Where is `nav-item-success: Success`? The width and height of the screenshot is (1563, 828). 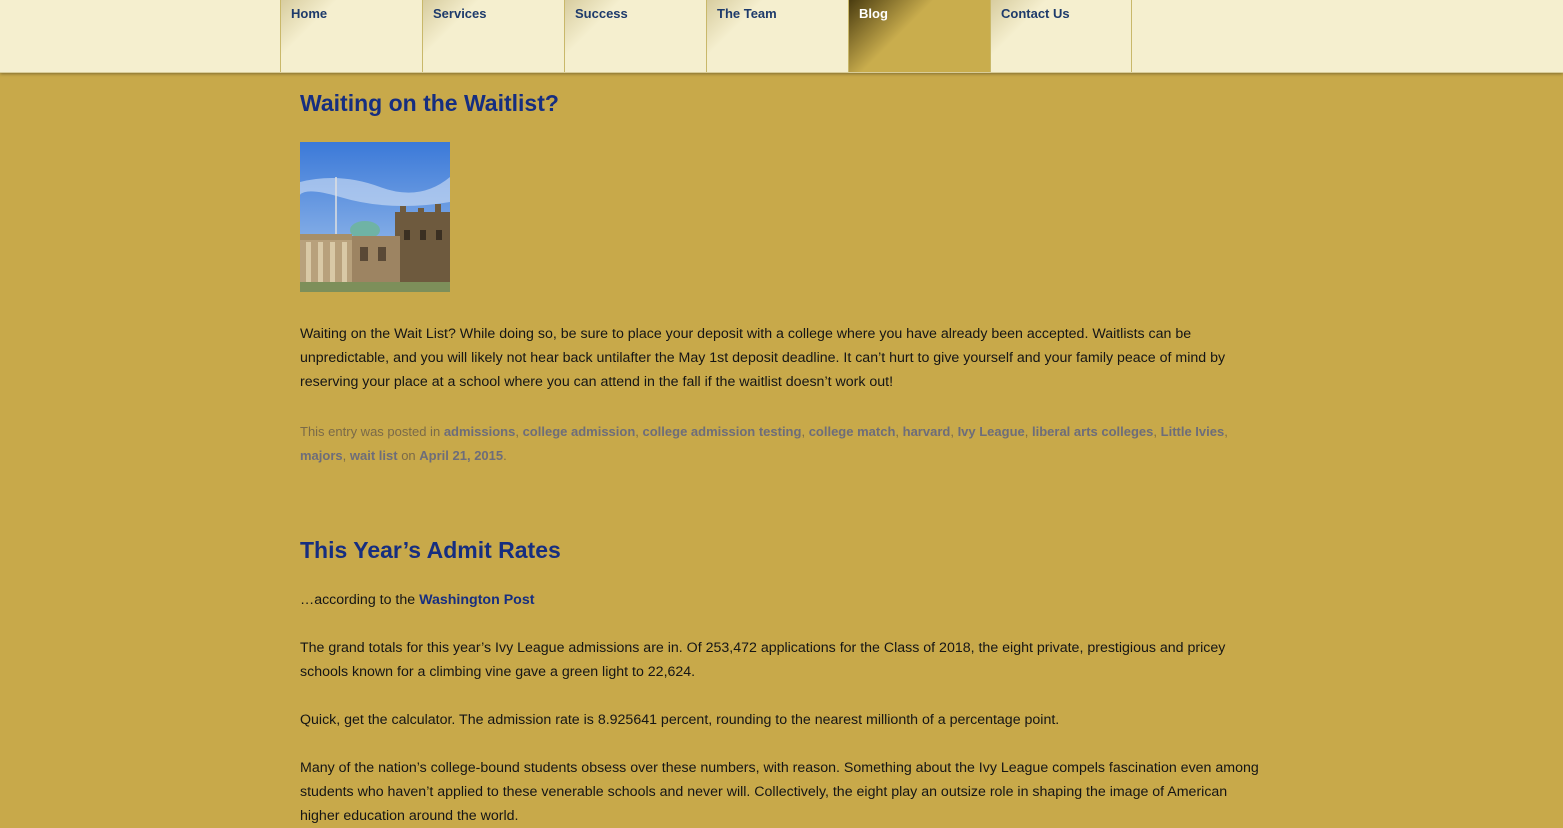
nav-item-success: Success is located at coordinates (635, 36).